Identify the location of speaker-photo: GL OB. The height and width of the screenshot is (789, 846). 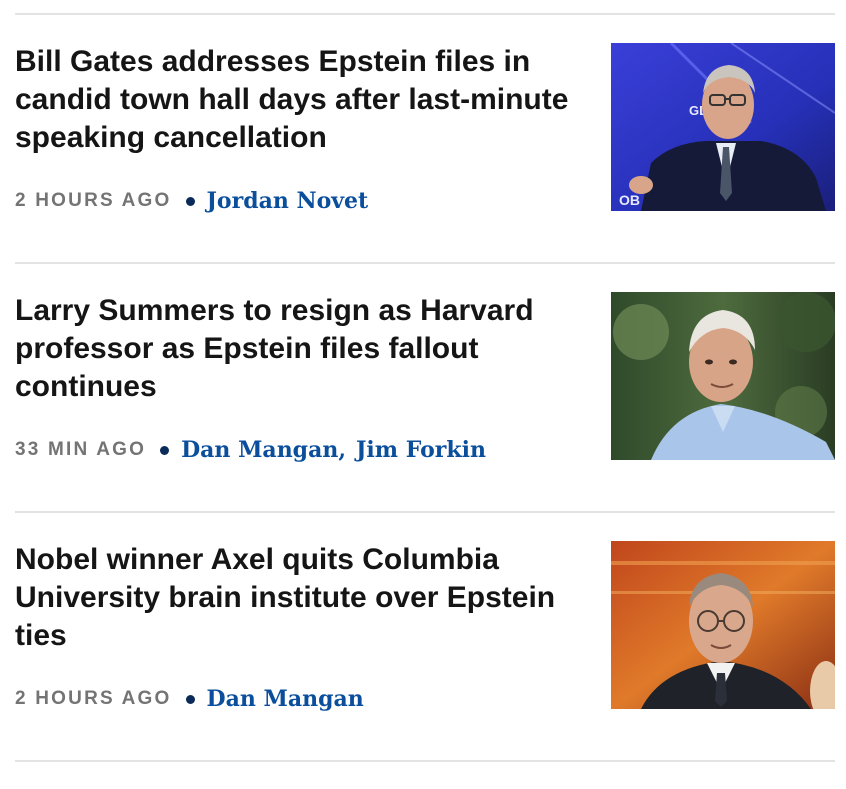
(723, 127).